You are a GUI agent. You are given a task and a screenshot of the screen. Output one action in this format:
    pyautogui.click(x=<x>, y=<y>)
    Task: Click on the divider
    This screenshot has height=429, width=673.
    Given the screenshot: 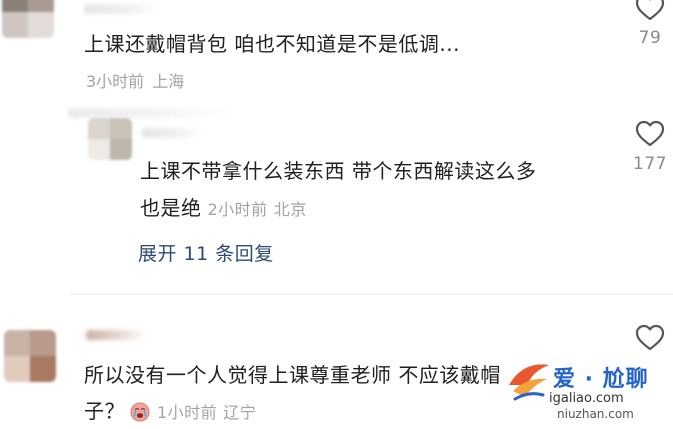 What is the action you would take?
    pyautogui.click(x=371, y=294)
    